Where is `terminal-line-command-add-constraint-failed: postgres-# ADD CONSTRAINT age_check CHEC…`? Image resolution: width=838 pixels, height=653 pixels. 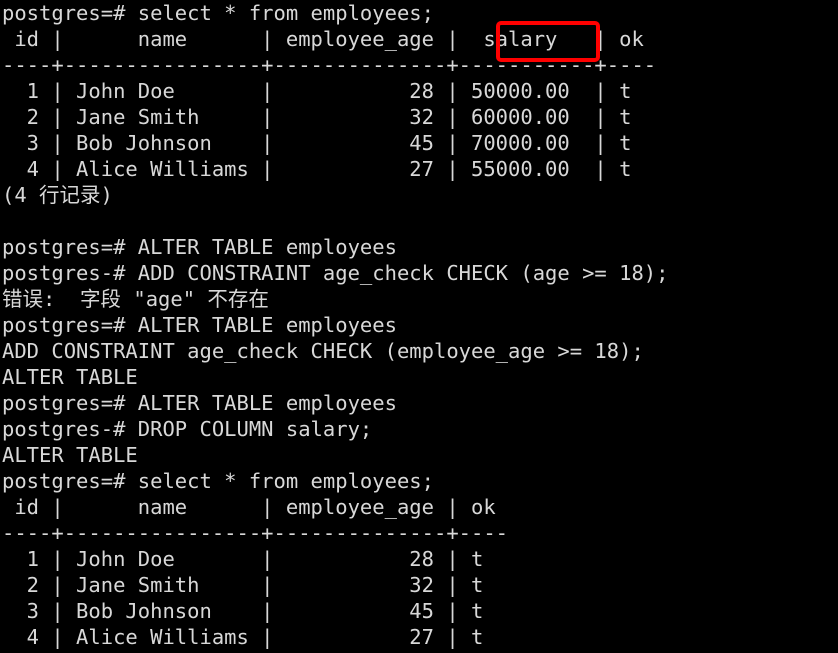 terminal-line-command-add-constraint-failed: postgres-# ADD CONSTRAINT age_check CHEC… is located at coordinates (335, 273).